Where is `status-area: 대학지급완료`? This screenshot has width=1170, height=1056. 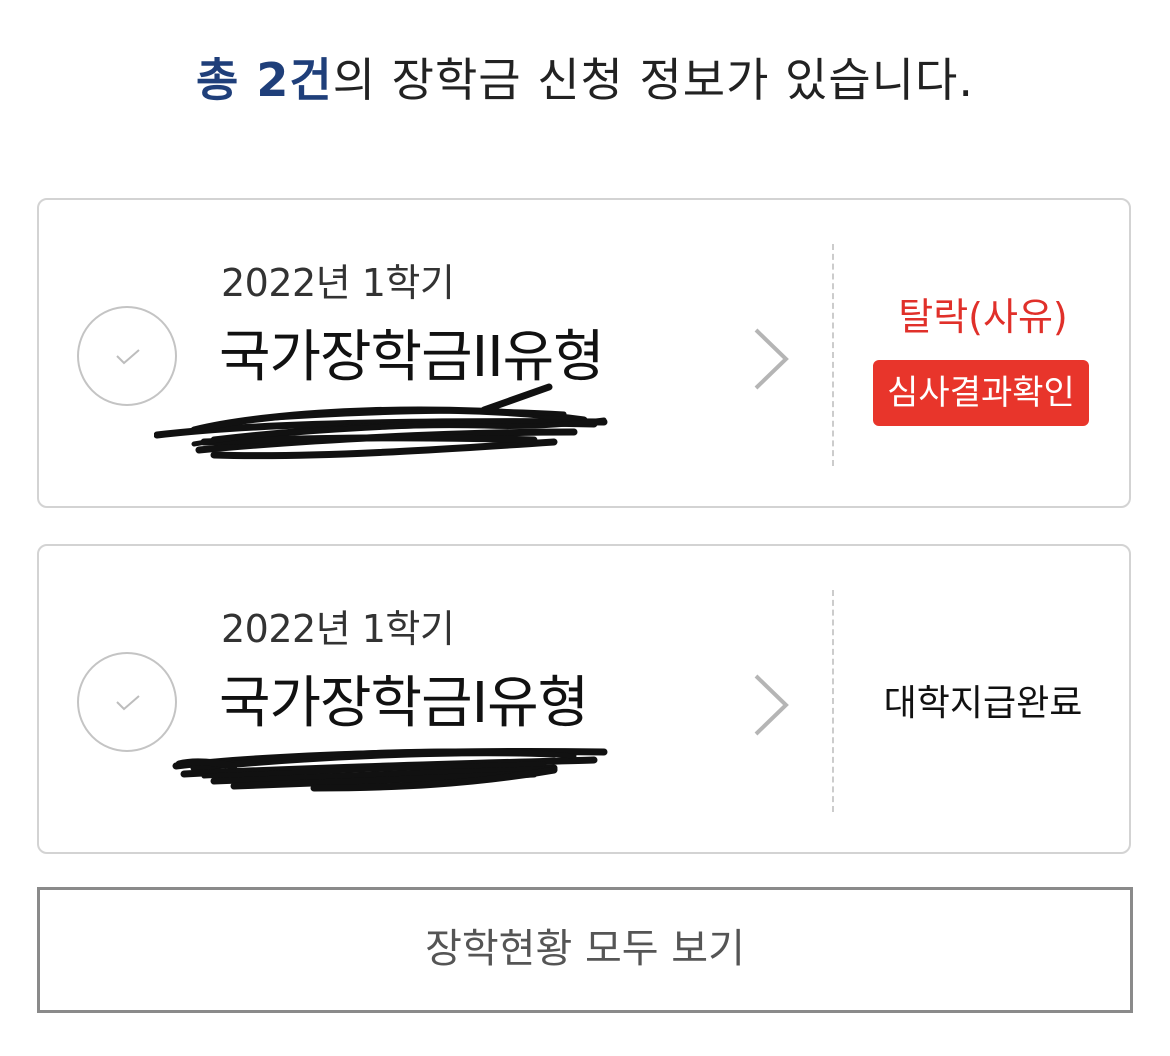 status-area: 대학지급완료 is located at coordinates (983, 699).